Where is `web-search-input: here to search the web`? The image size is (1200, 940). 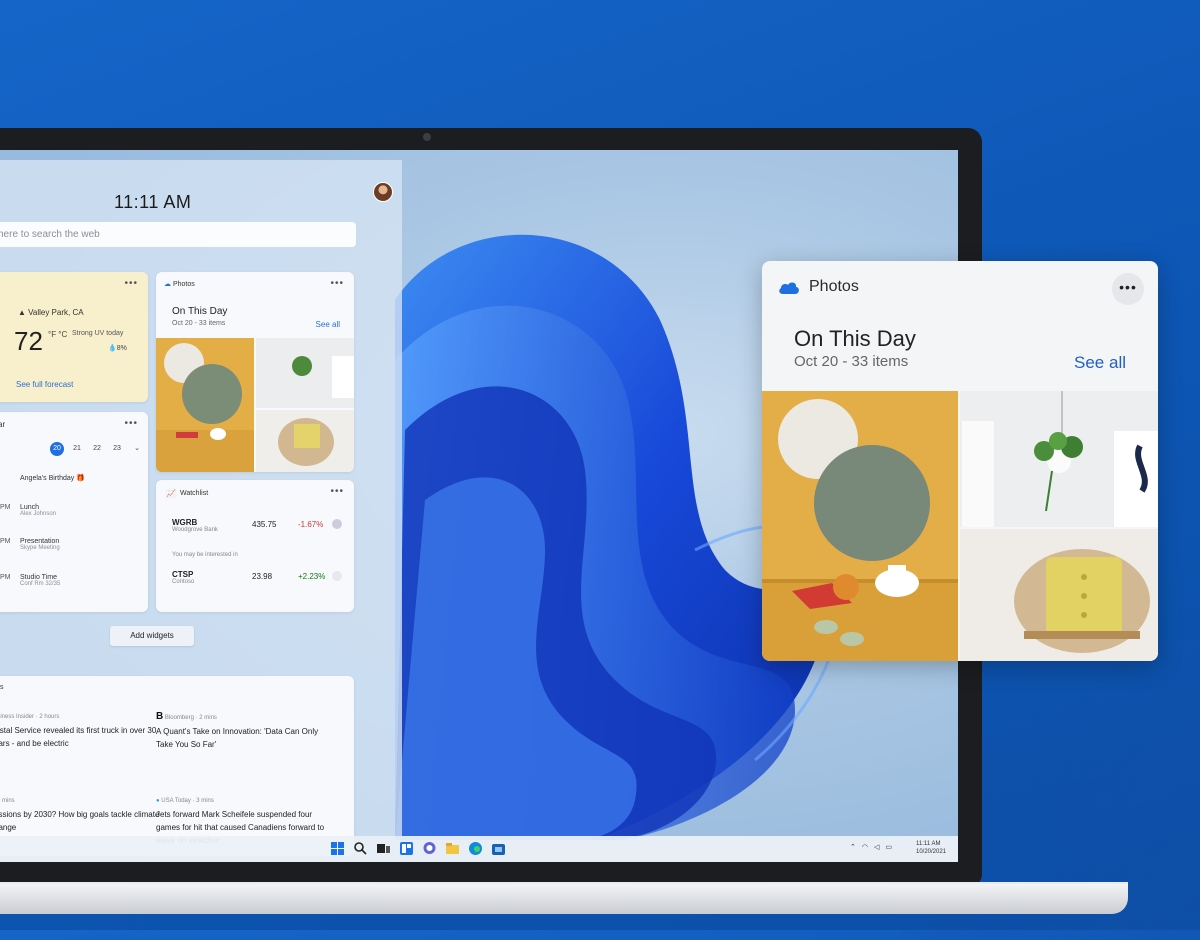
web-search-input: here to search the web is located at coordinates (178, 234).